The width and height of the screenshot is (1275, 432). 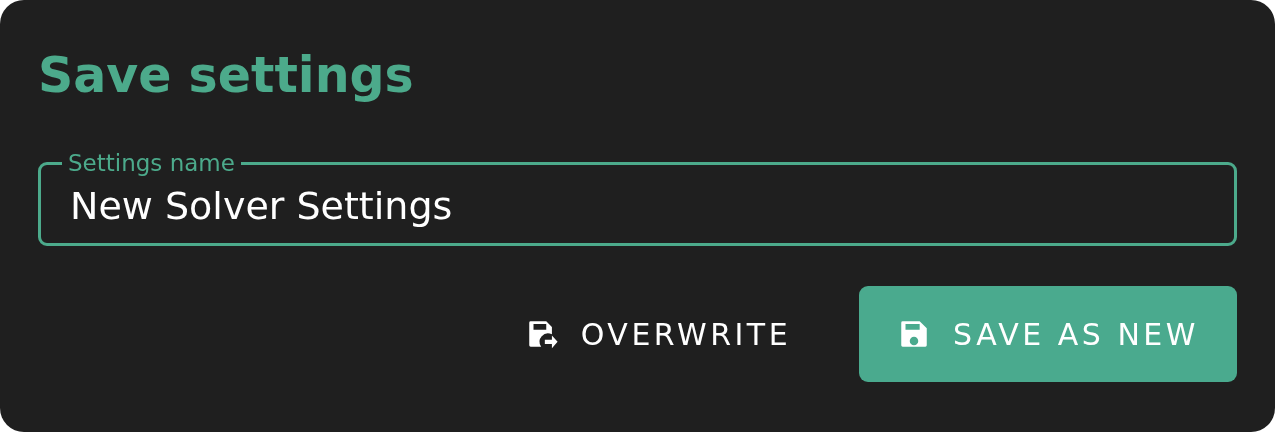 I want to click on field-value: New Solver Settings, so click(x=261, y=206).